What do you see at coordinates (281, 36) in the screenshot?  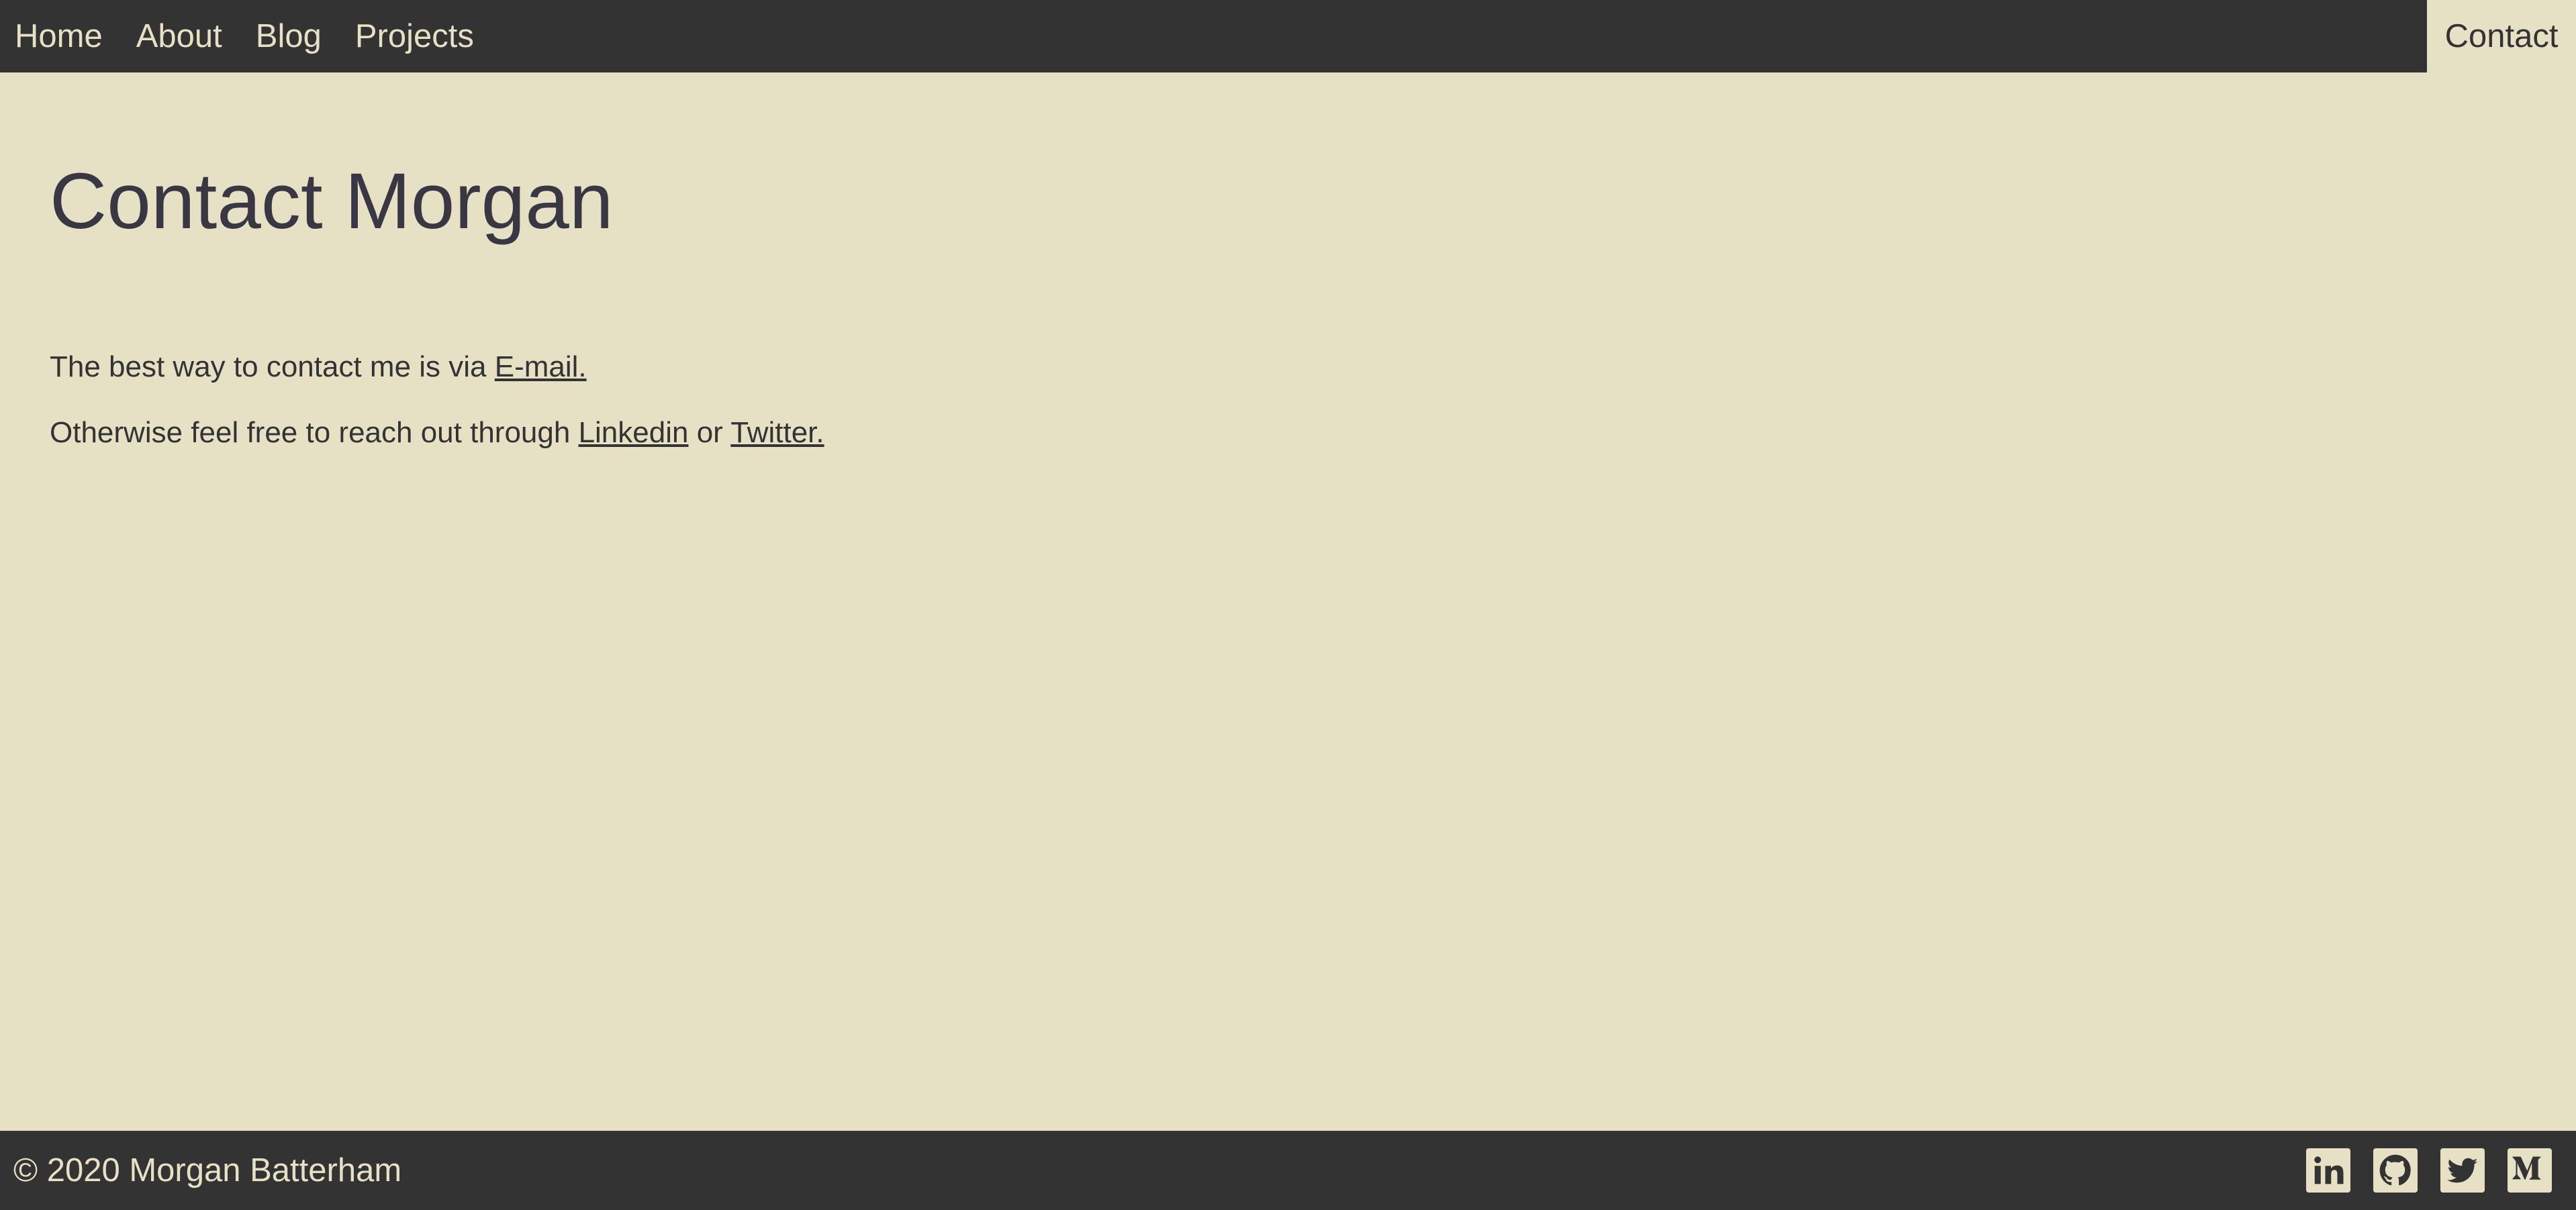 I see `nav-blog-link: Blog` at bounding box center [281, 36].